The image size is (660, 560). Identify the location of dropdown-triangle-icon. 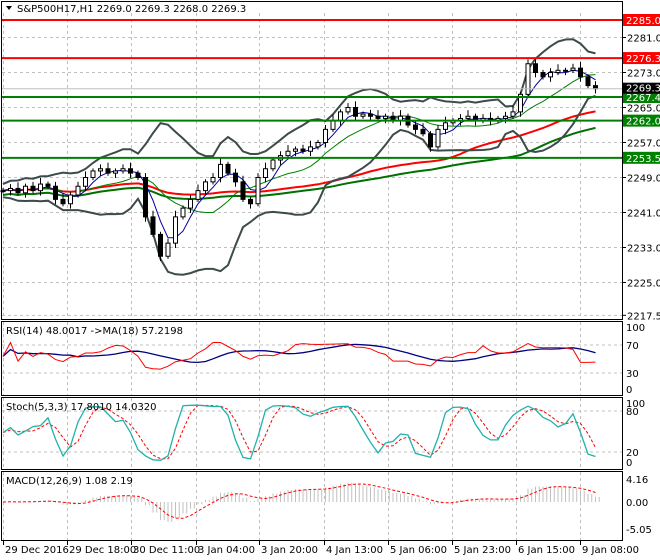
(9, 8).